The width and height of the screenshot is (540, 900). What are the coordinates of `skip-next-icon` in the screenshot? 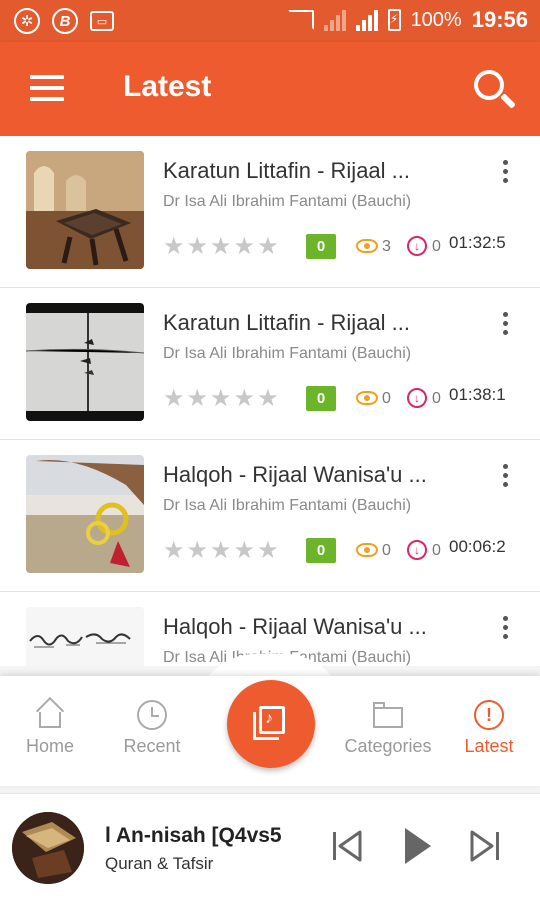 It's located at (484, 846).